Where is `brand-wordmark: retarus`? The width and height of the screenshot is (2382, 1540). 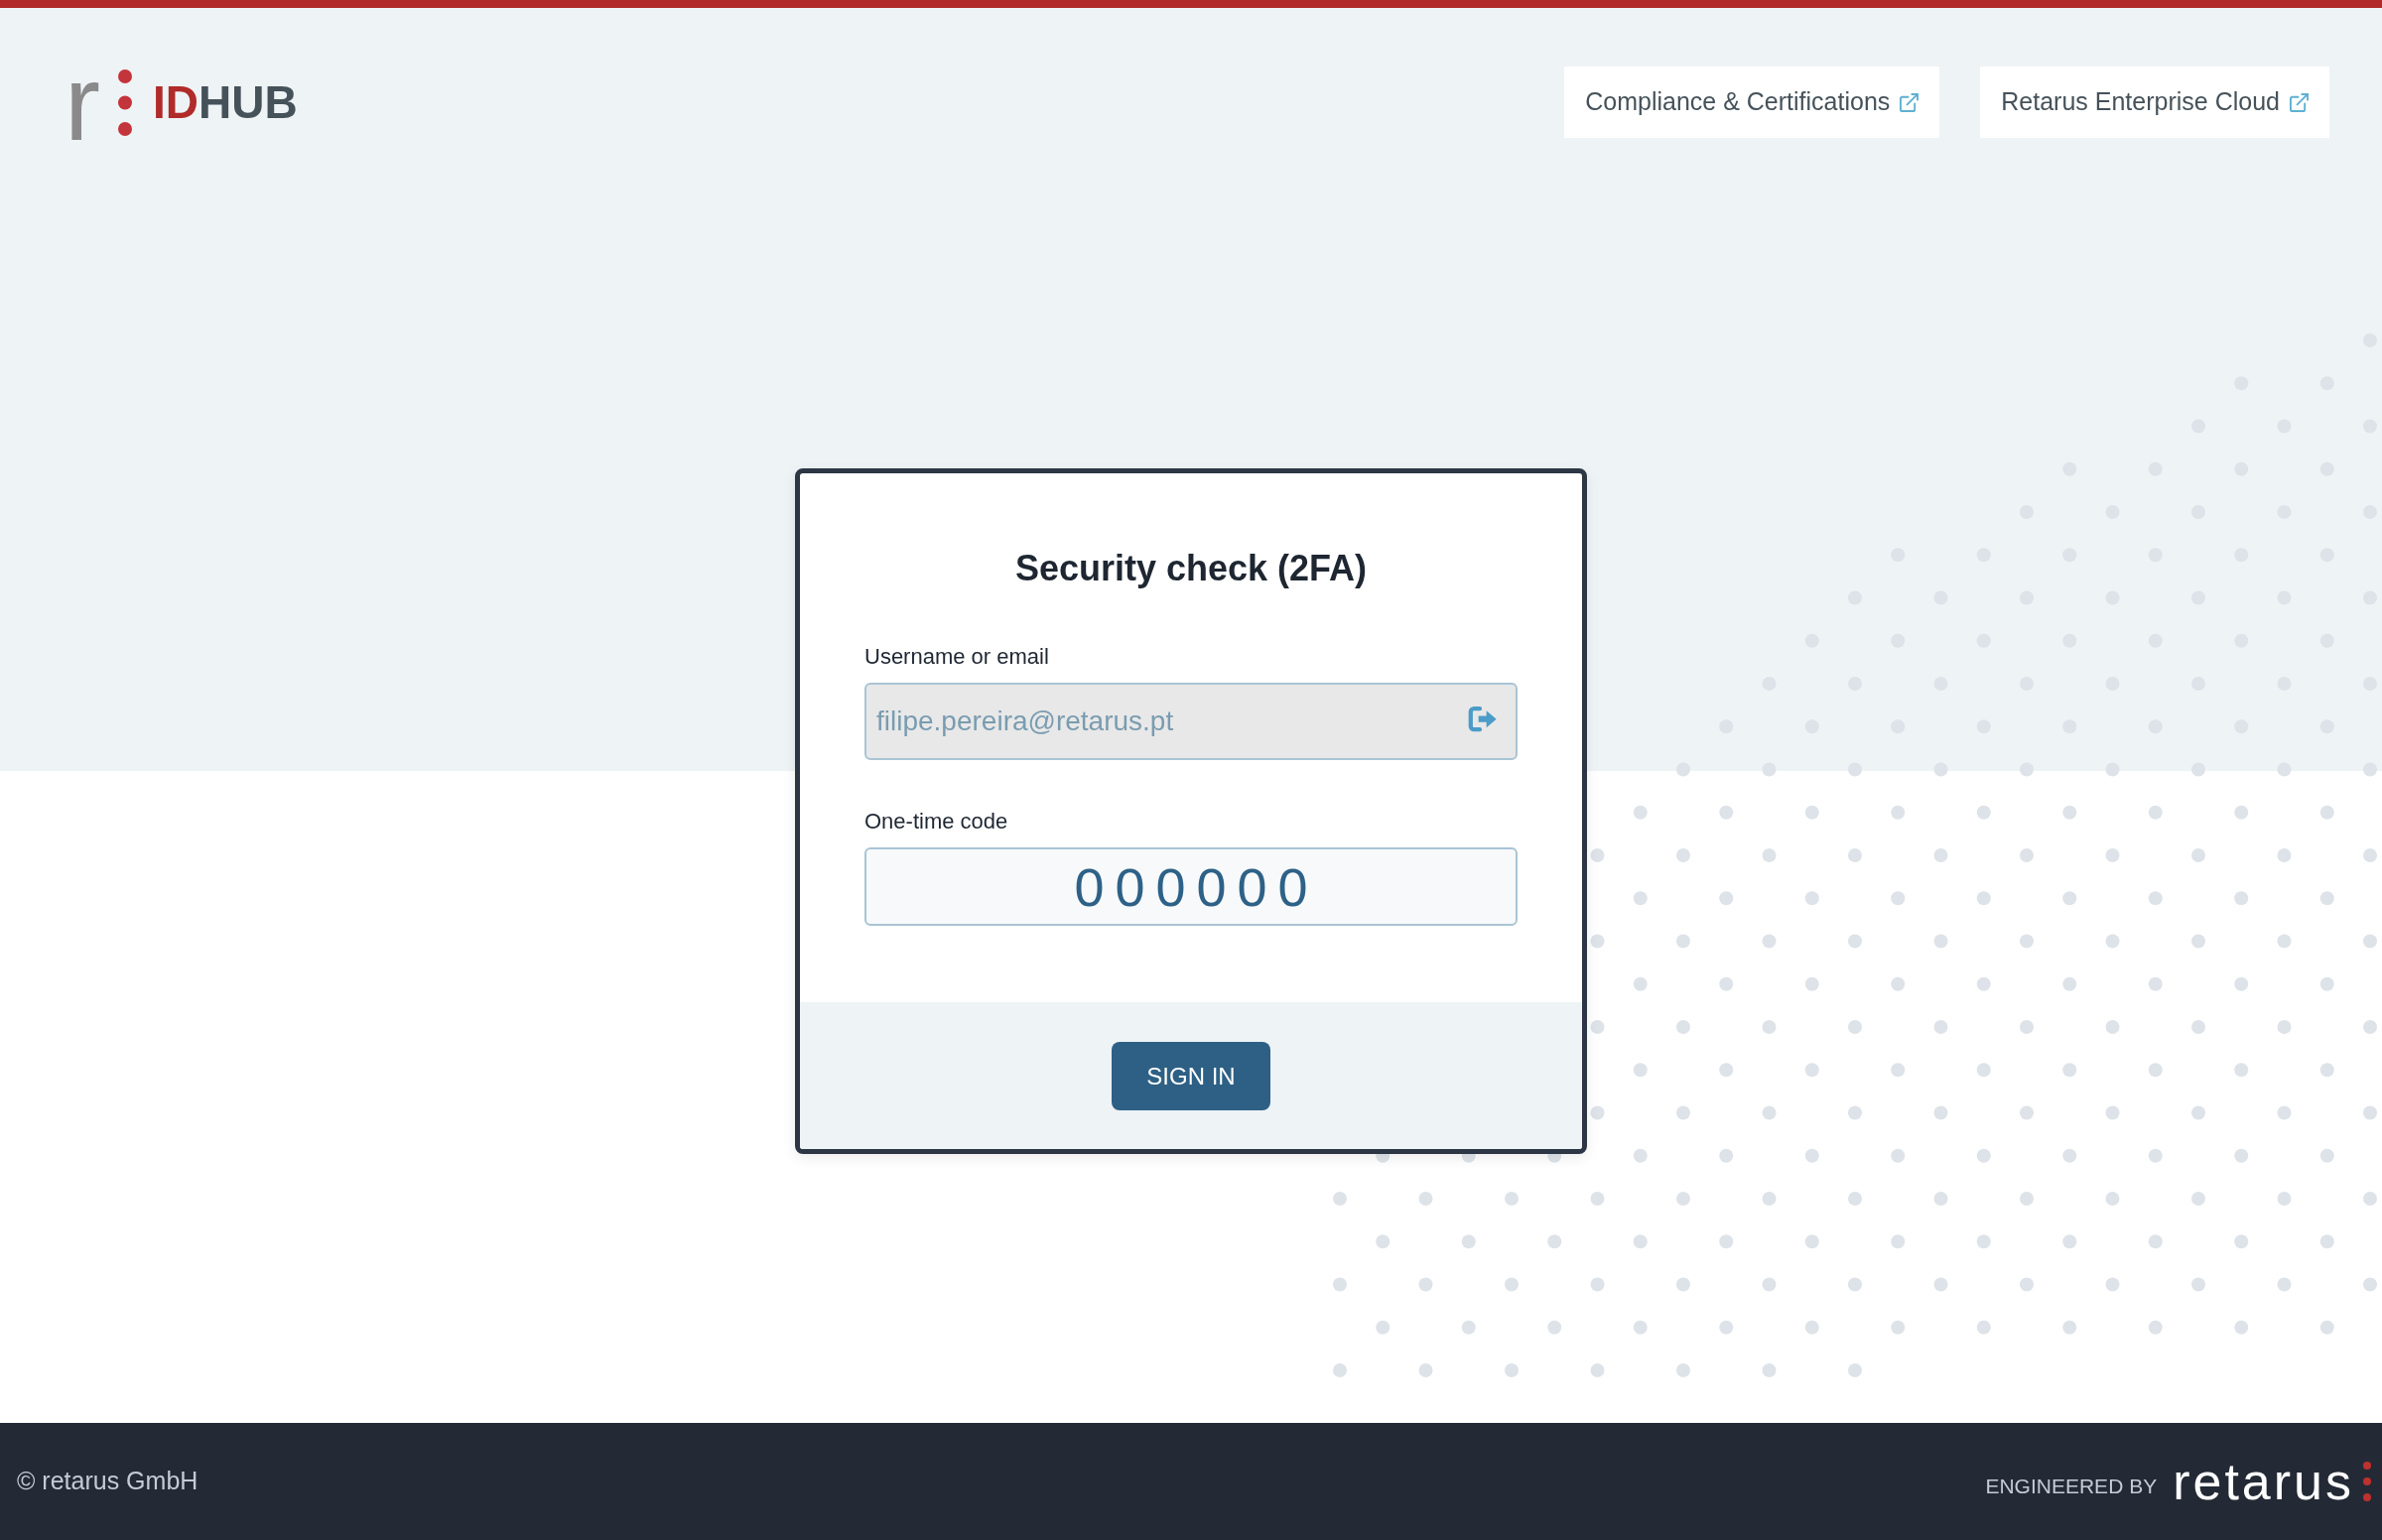 brand-wordmark: retarus is located at coordinates (2263, 1481).